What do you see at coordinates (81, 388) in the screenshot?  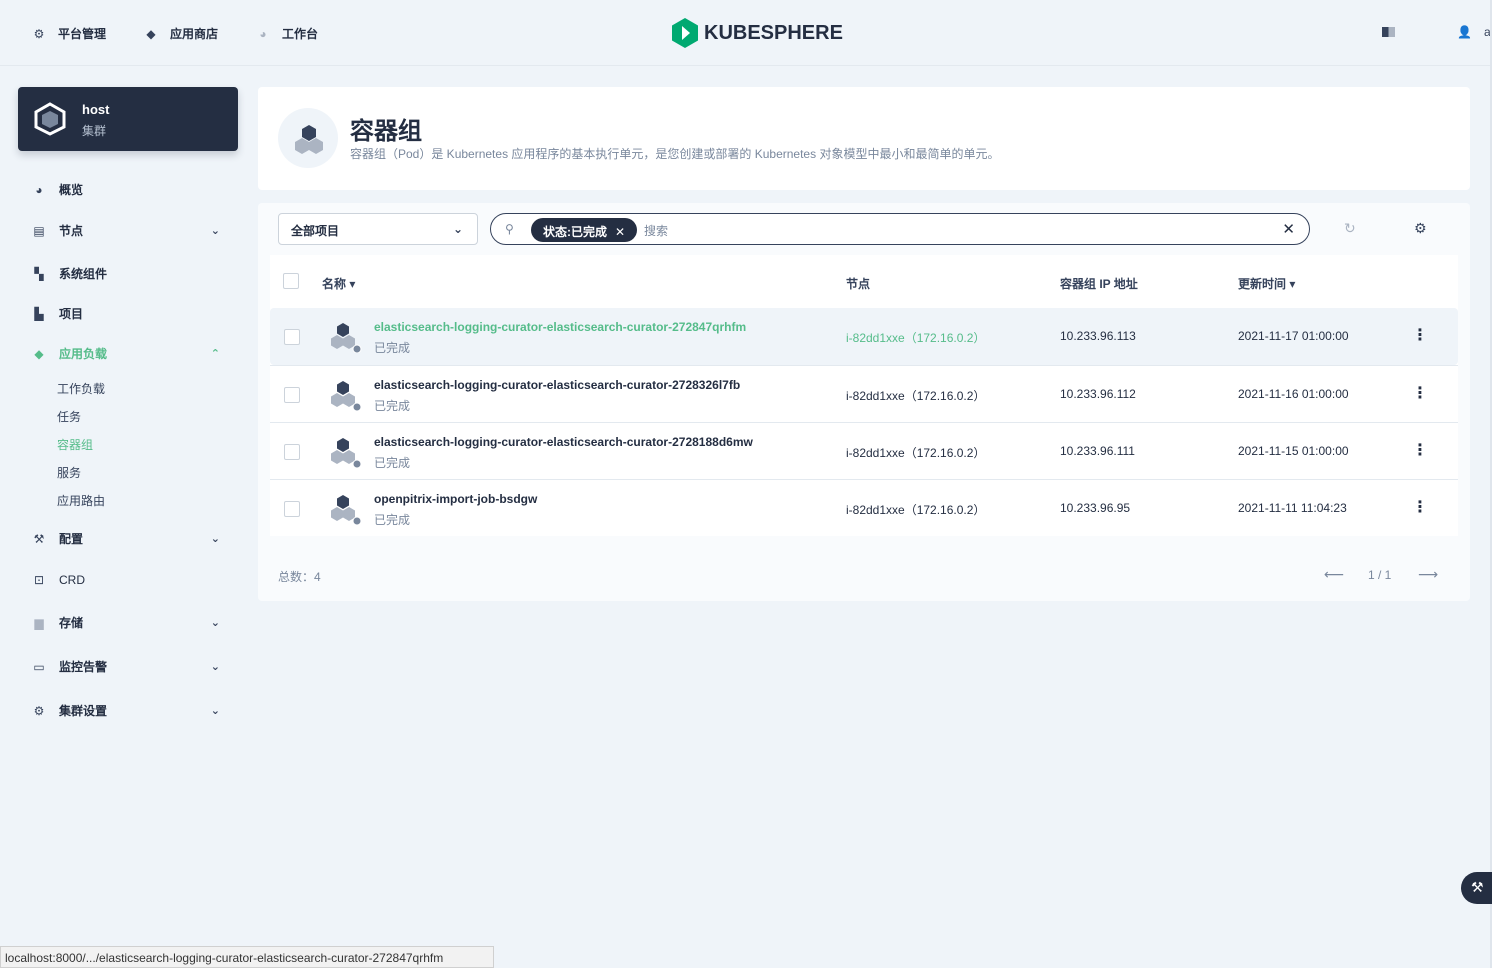 I see `sidebar-sub-workloads: 工作负载` at bounding box center [81, 388].